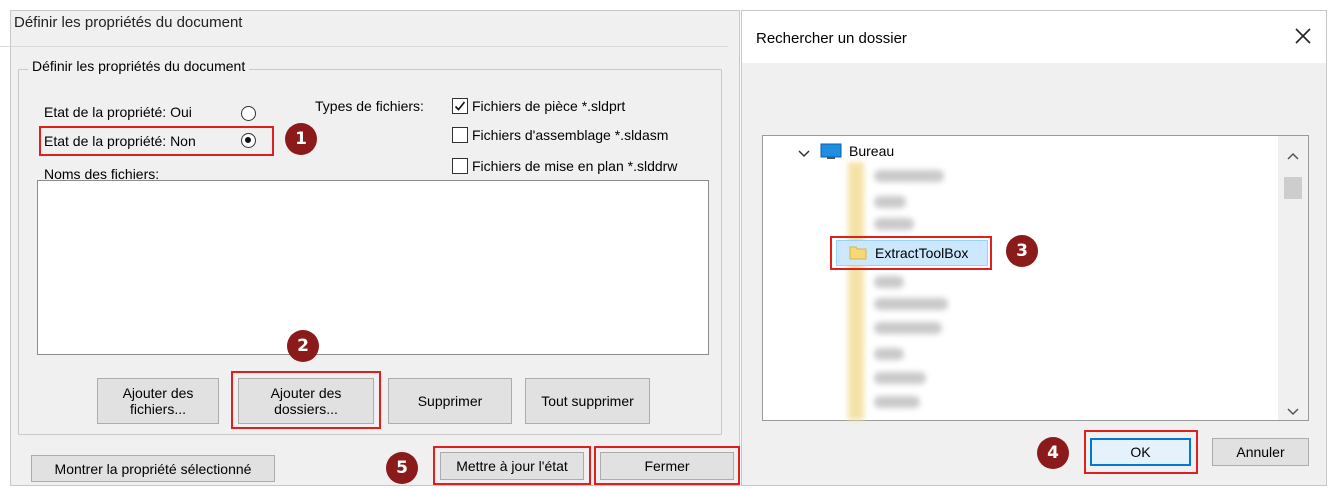 This screenshot has height=489, width=1335. What do you see at coordinates (831, 151) in the screenshot?
I see `desktop-icon` at bounding box center [831, 151].